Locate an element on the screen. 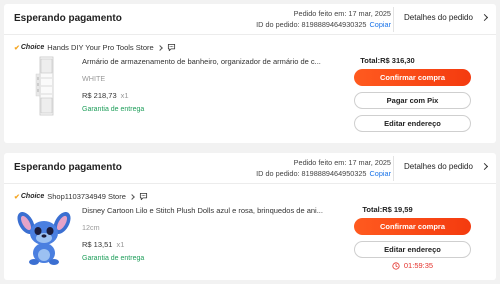 Image resolution: width=500 pixels, height=284 pixels. product-price-row: R$ 13,51 x1 is located at coordinates (103, 244).